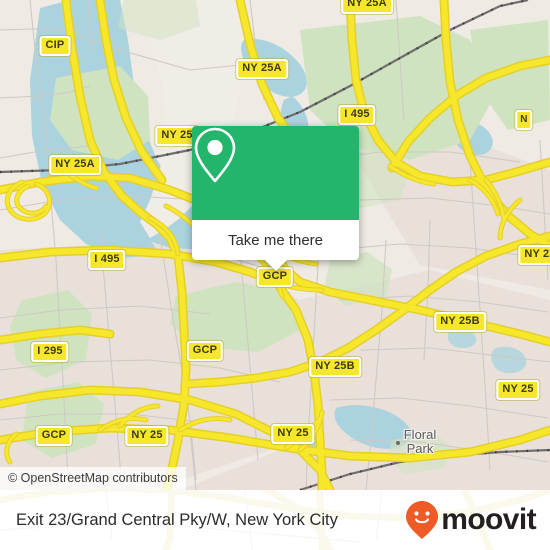 The width and height of the screenshot is (550, 550). Describe the element at coordinates (398, 443) in the screenshot. I see `place-dot` at that location.